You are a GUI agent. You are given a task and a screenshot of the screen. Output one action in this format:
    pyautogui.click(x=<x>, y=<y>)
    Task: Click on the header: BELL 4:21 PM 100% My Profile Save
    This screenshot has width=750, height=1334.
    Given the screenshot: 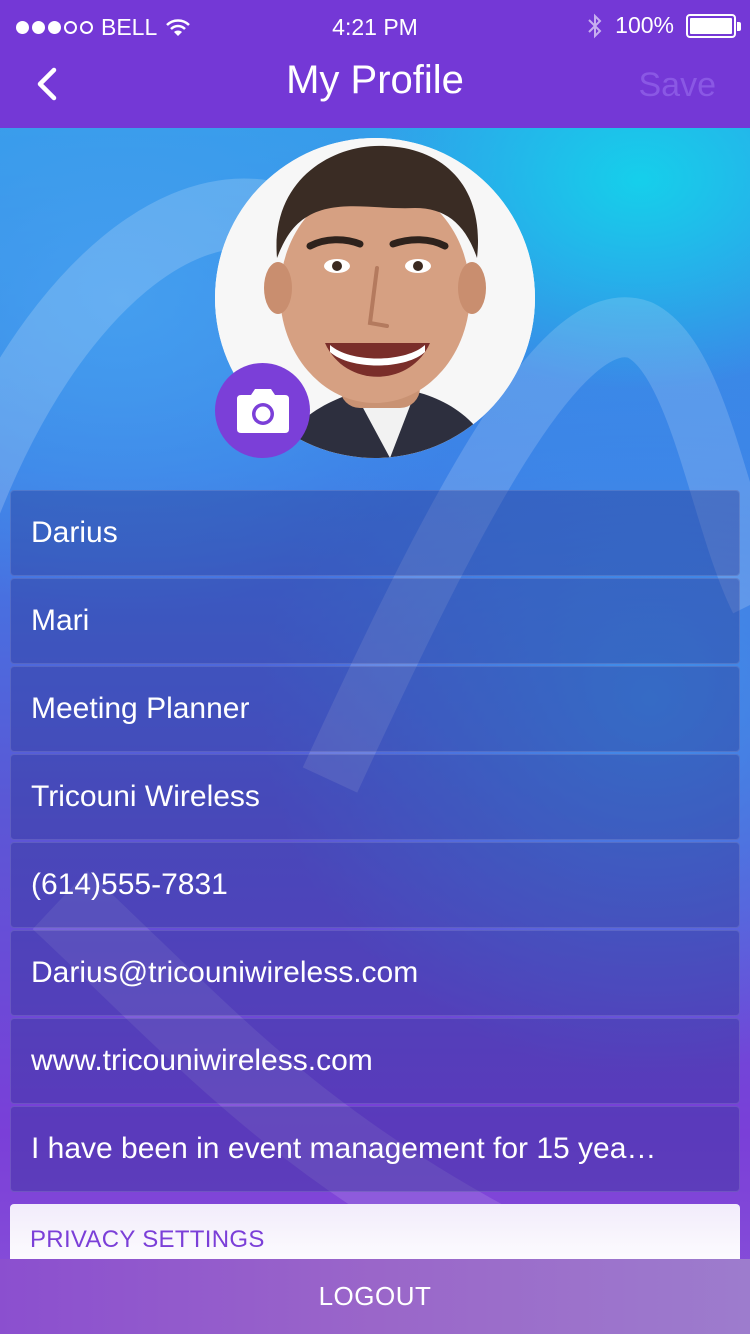 What is the action you would take?
    pyautogui.click(x=375, y=64)
    